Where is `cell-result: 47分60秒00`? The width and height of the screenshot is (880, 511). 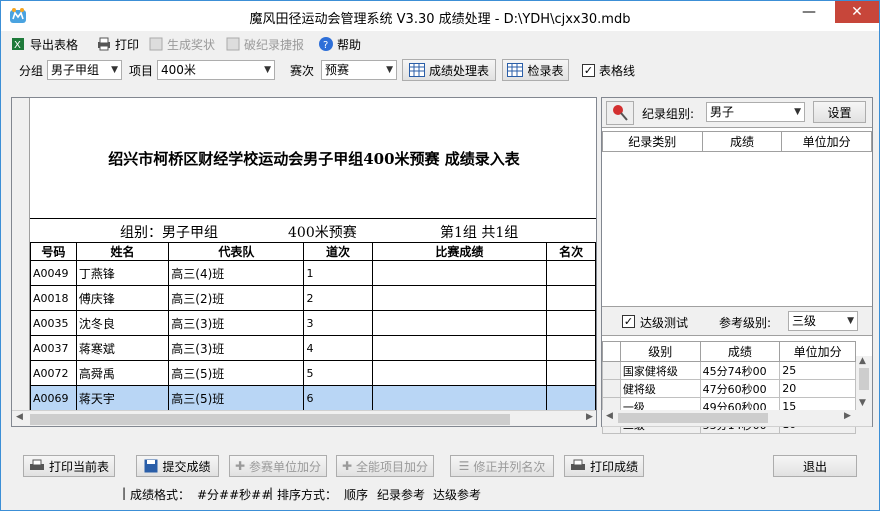 cell-result: 47分60秒00 is located at coordinates (740, 388).